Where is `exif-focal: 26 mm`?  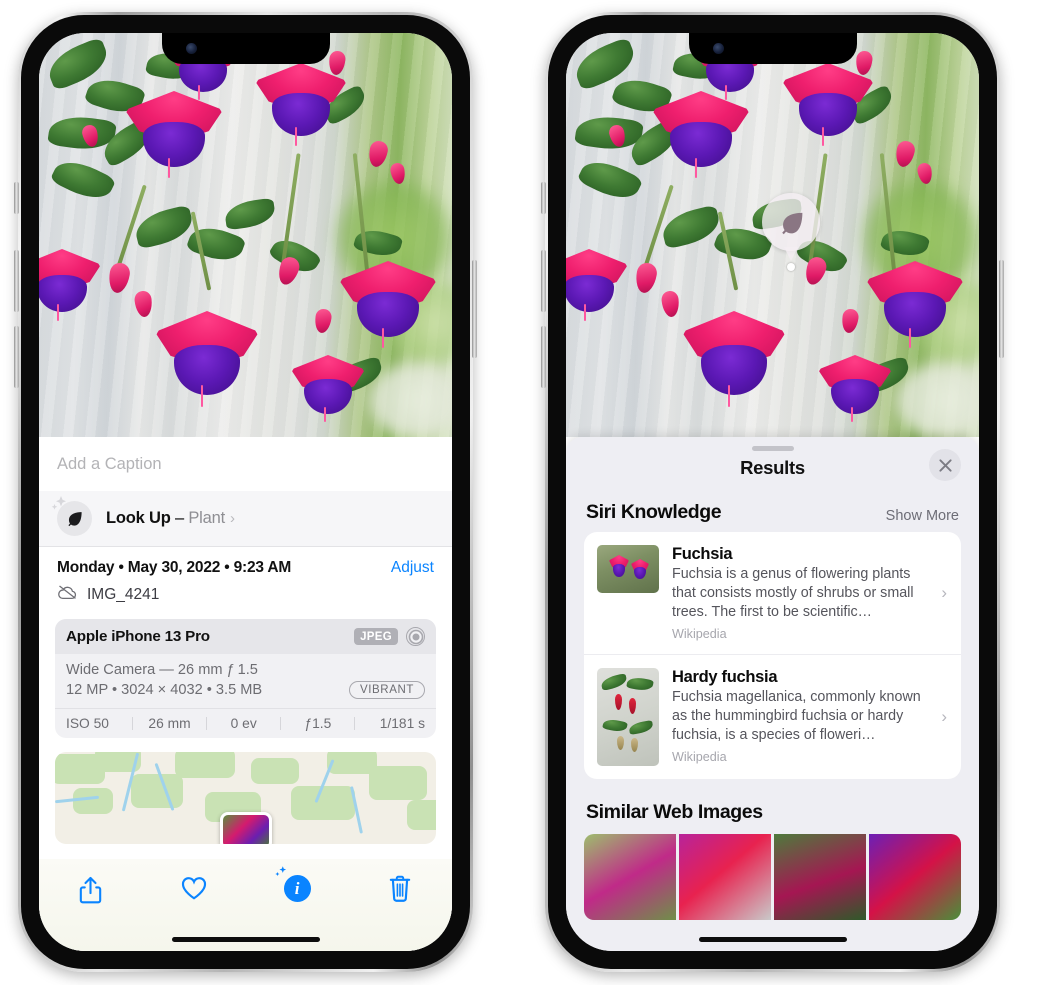 exif-focal: 26 mm is located at coordinates (169, 723).